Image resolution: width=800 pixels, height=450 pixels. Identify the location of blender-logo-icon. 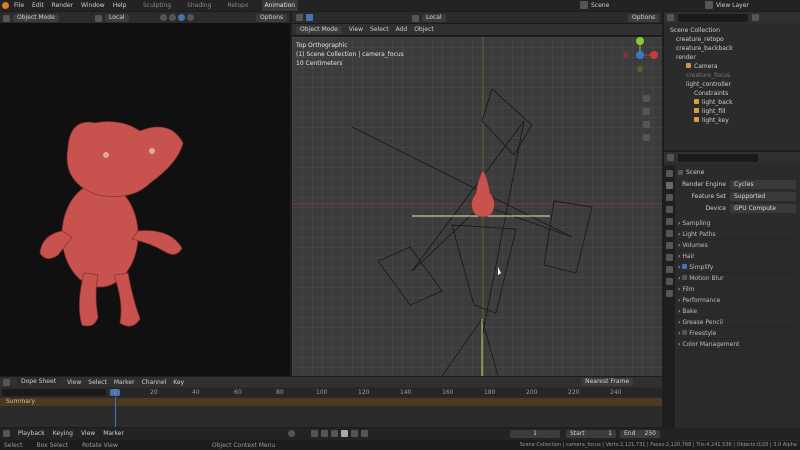
(5, 5).